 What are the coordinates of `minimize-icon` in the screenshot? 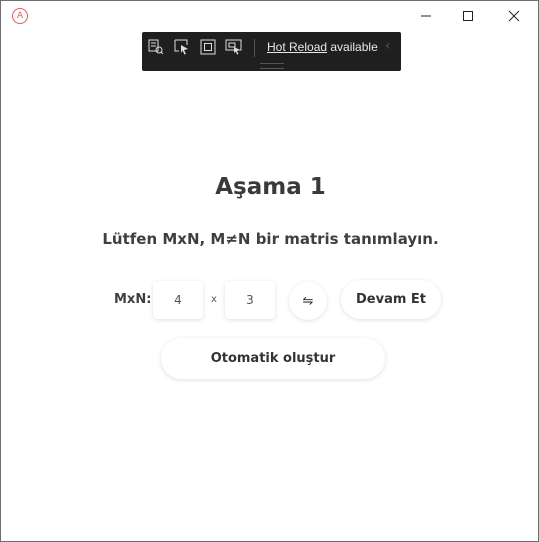 It's located at (426, 16).